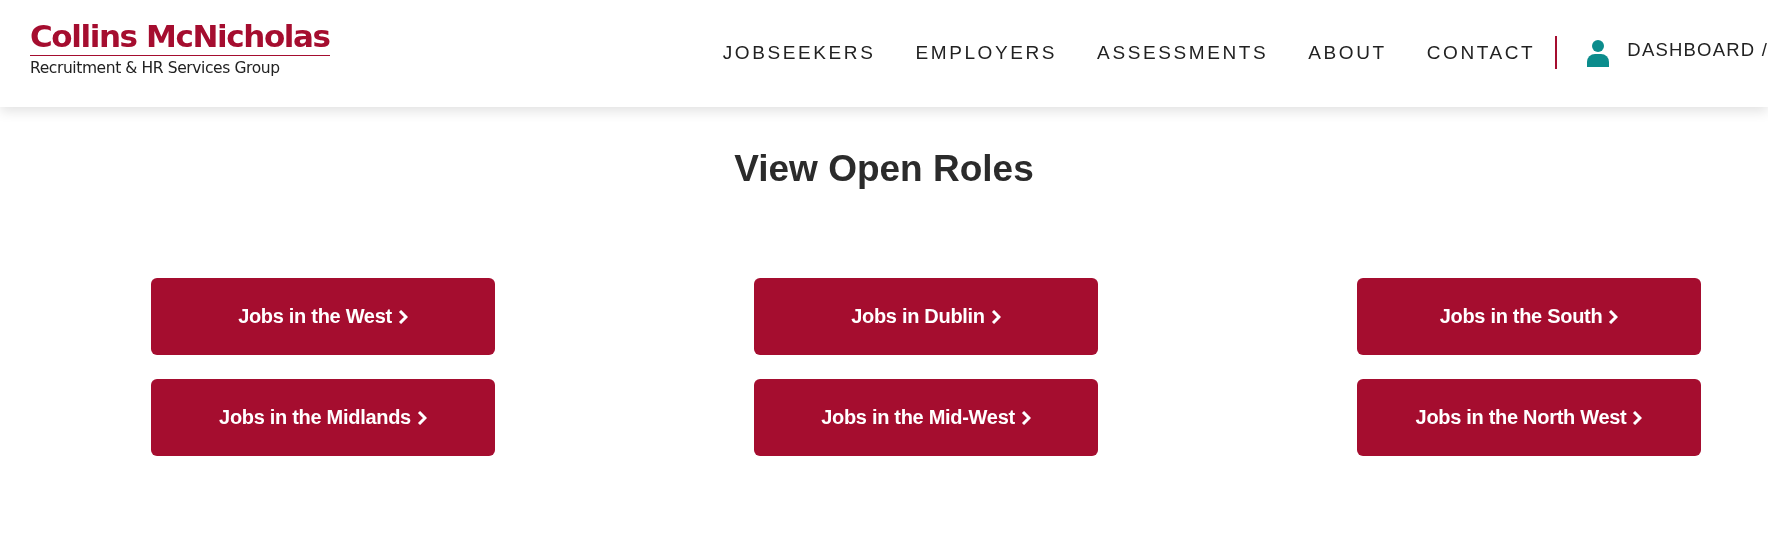  Describe the element at coordinates (884, 169) in the screenshot. I see `section-title: View Open Roles` at that location.